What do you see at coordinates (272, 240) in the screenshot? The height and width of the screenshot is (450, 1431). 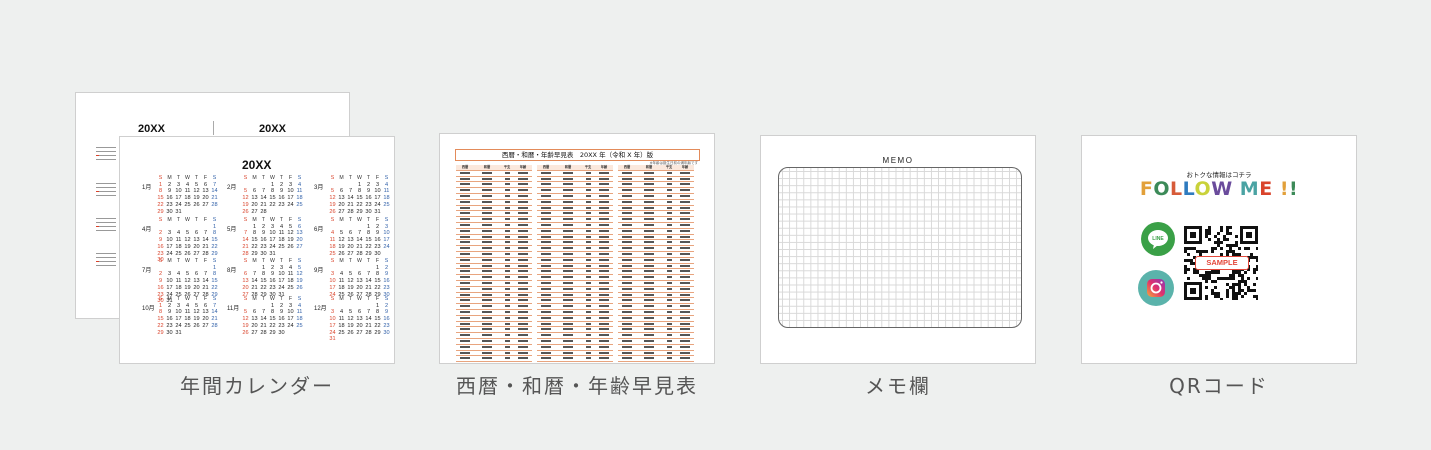 I see `day-cell: 17` at bounding box center [272, 240].